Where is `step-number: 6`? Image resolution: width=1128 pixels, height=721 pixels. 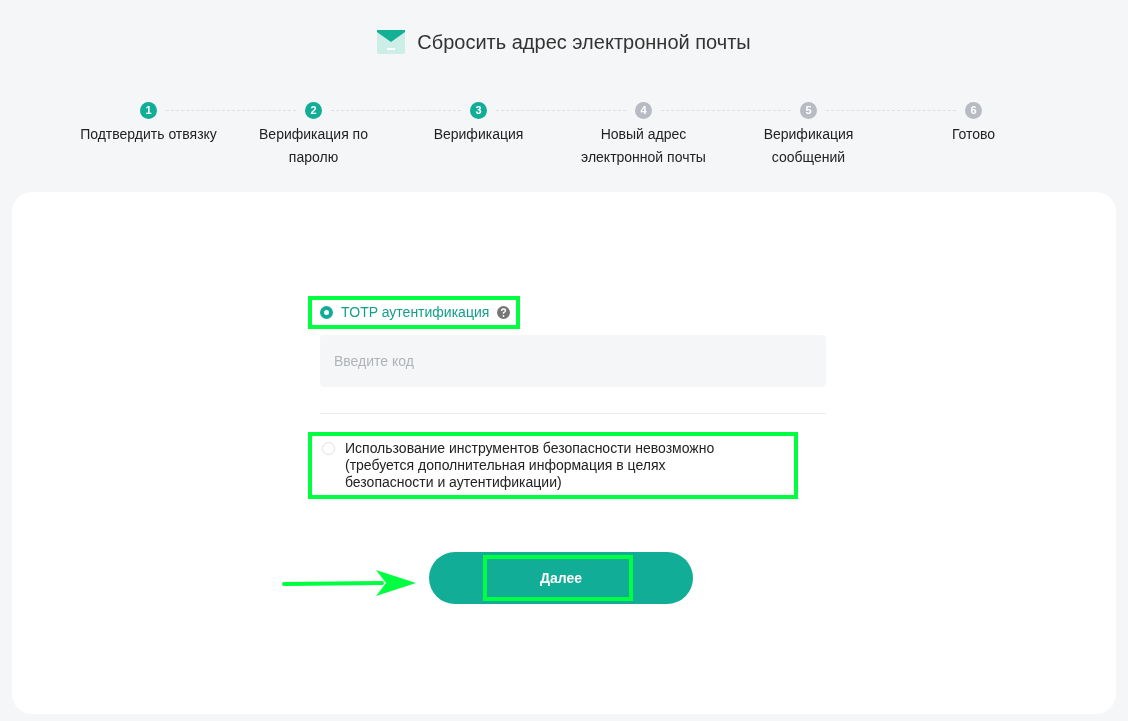
step-number: 6 is located at coordinates (973, 110).